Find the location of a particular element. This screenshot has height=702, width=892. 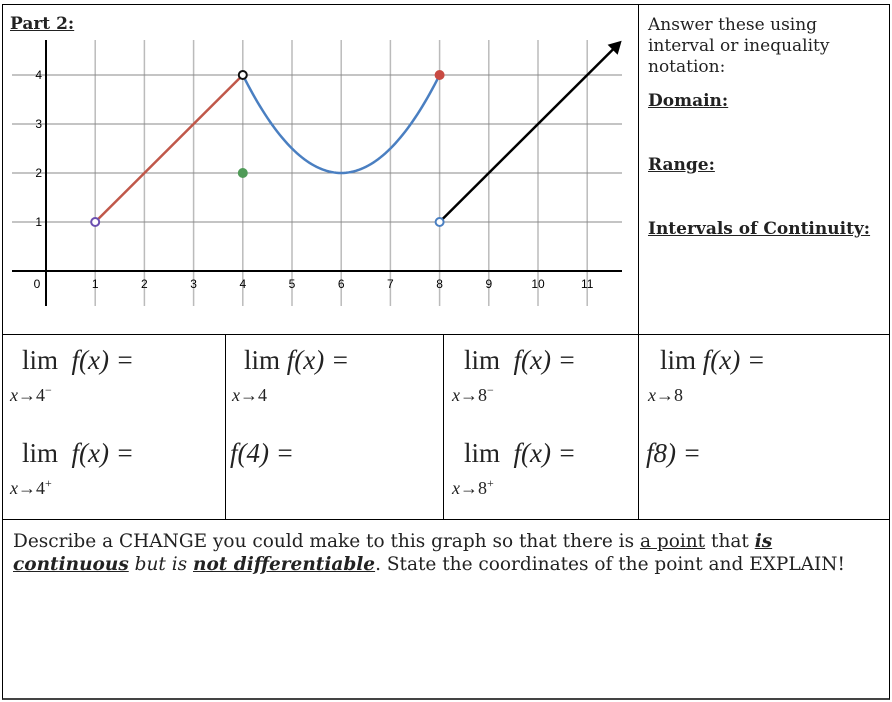

limit-subscript-c1r1: x→4− is located at coordinates (31, 394).